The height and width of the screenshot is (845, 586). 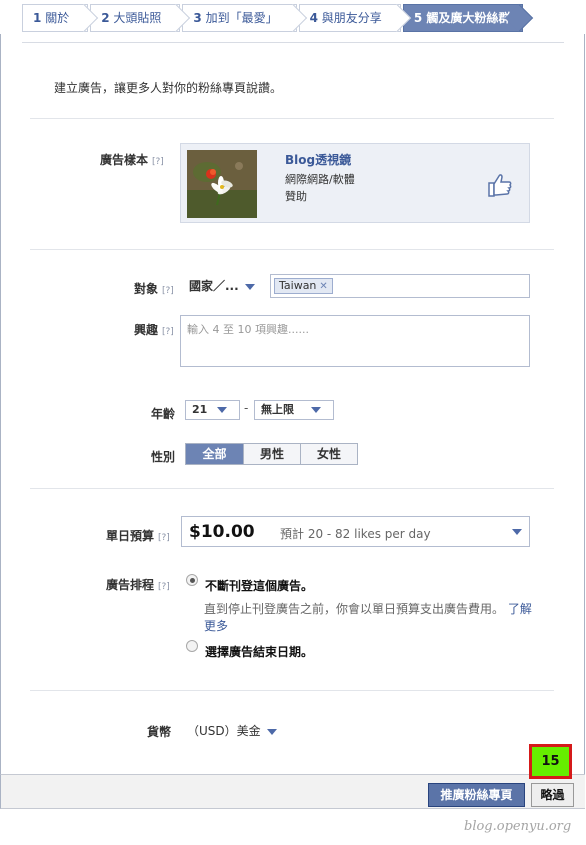 I want to click on budget-label: 單日預算 [?], so click(x=138, y=535).